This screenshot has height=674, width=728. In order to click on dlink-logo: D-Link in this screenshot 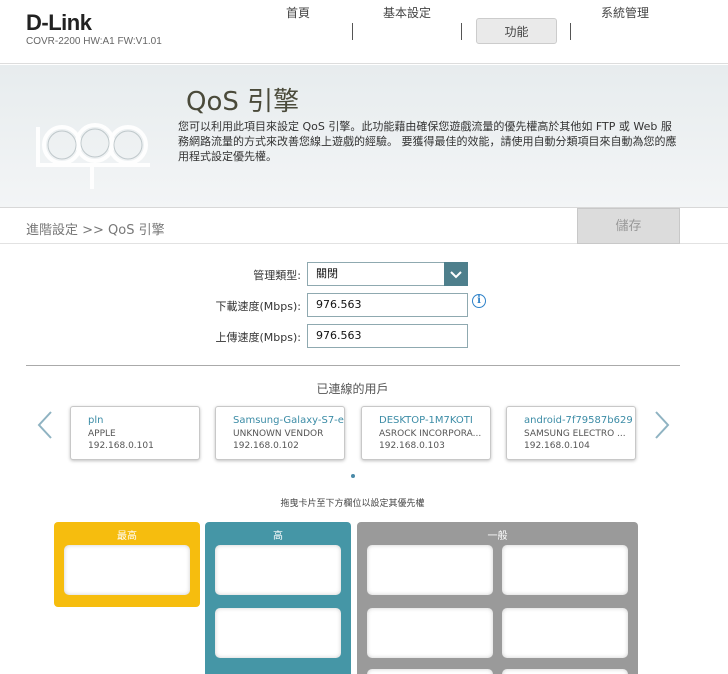, I will do `click(59, 22)`.